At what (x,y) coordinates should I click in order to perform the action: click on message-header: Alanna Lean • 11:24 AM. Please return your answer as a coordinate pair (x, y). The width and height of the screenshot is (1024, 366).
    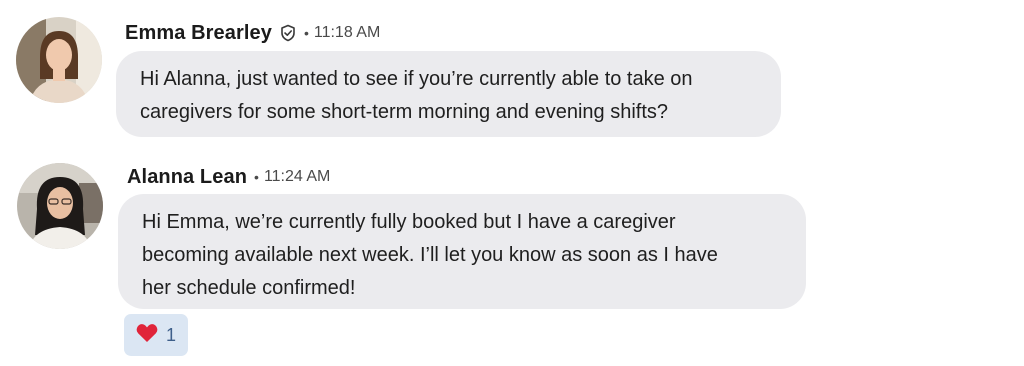
    Looking at the image, I should click on (228, 177).